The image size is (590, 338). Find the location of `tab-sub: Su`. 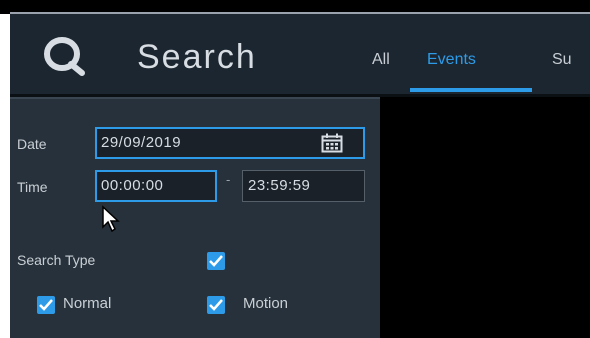

tab-sub: Su is located at coordinates (562, 60).